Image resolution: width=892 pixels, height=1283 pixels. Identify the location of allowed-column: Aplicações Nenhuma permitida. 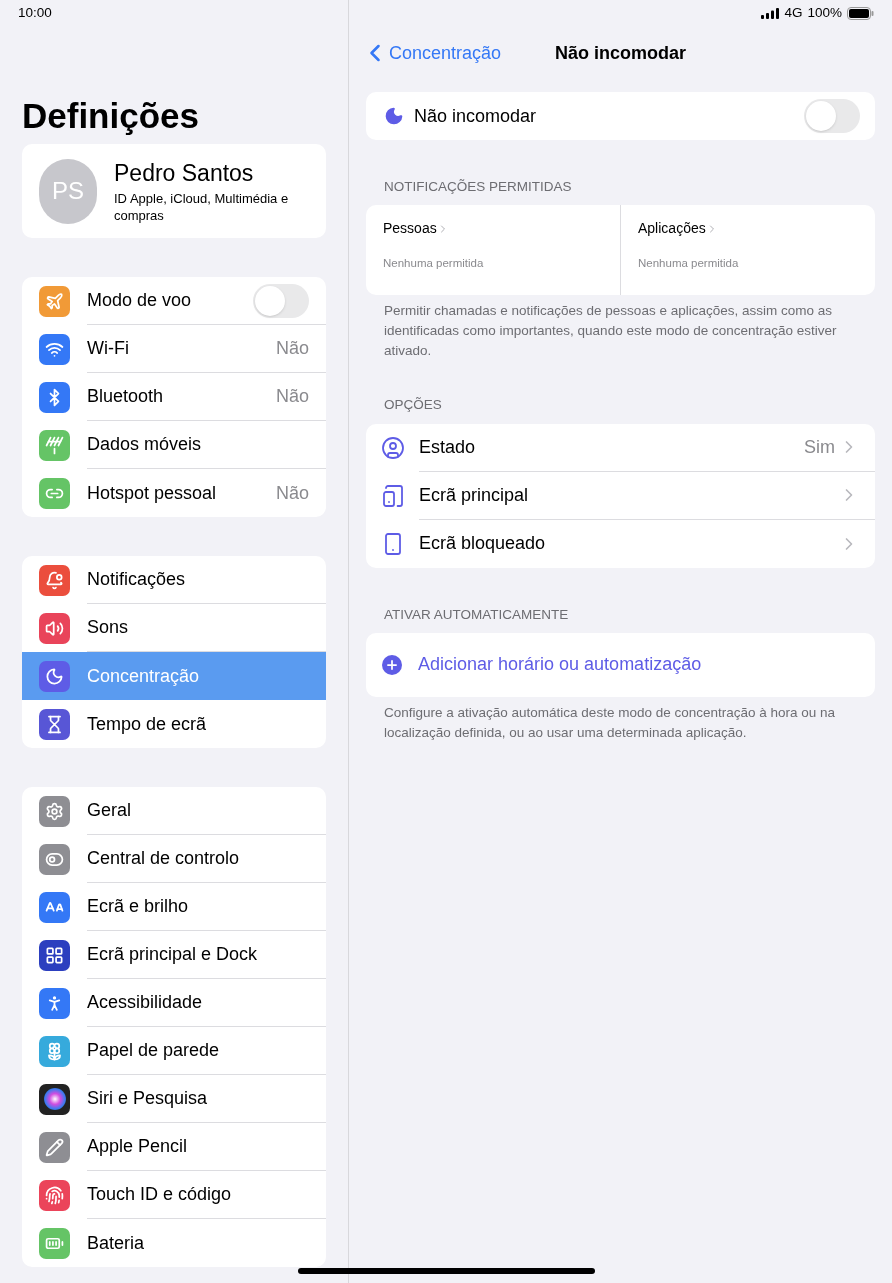
(747, 250).